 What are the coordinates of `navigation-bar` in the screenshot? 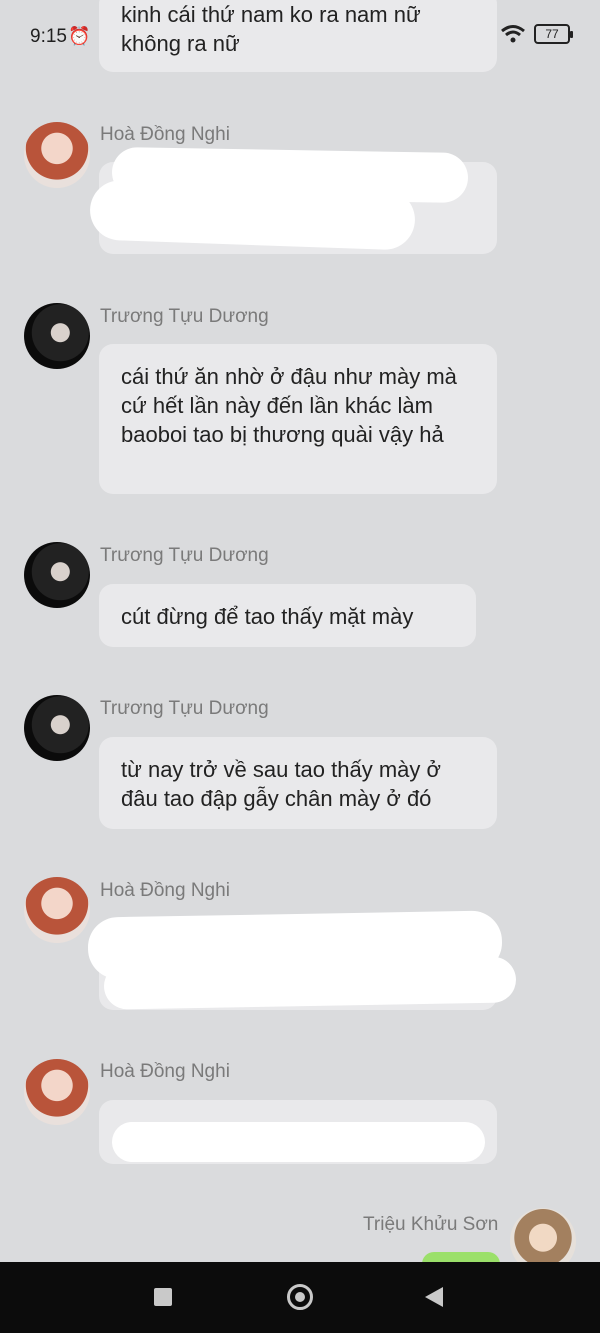 It's located at (300, 1297).